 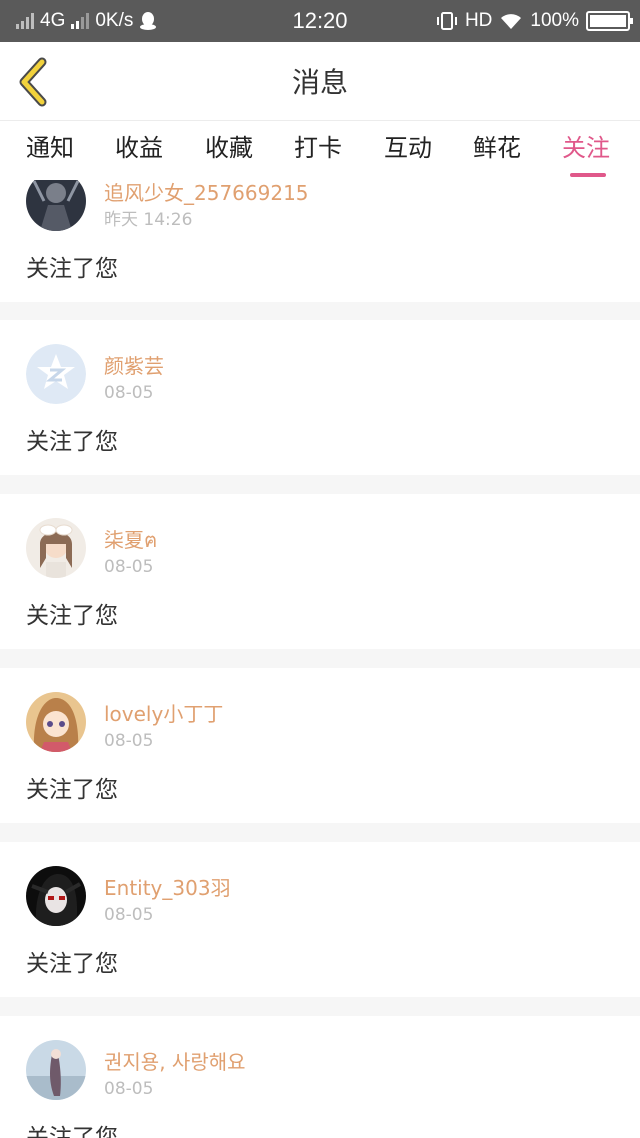 What do you see at coordinates (511, 21) in the screenshot?
I see `wifi-icon` at bounding box center [511, 21].